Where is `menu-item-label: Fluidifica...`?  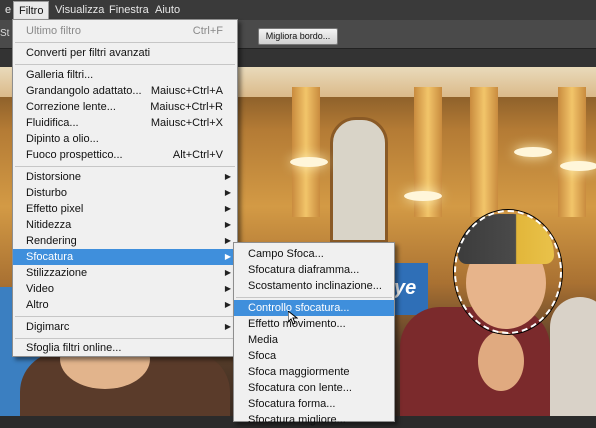 menu-item-label: Fluidifica... is located at coordinates (52, 123).